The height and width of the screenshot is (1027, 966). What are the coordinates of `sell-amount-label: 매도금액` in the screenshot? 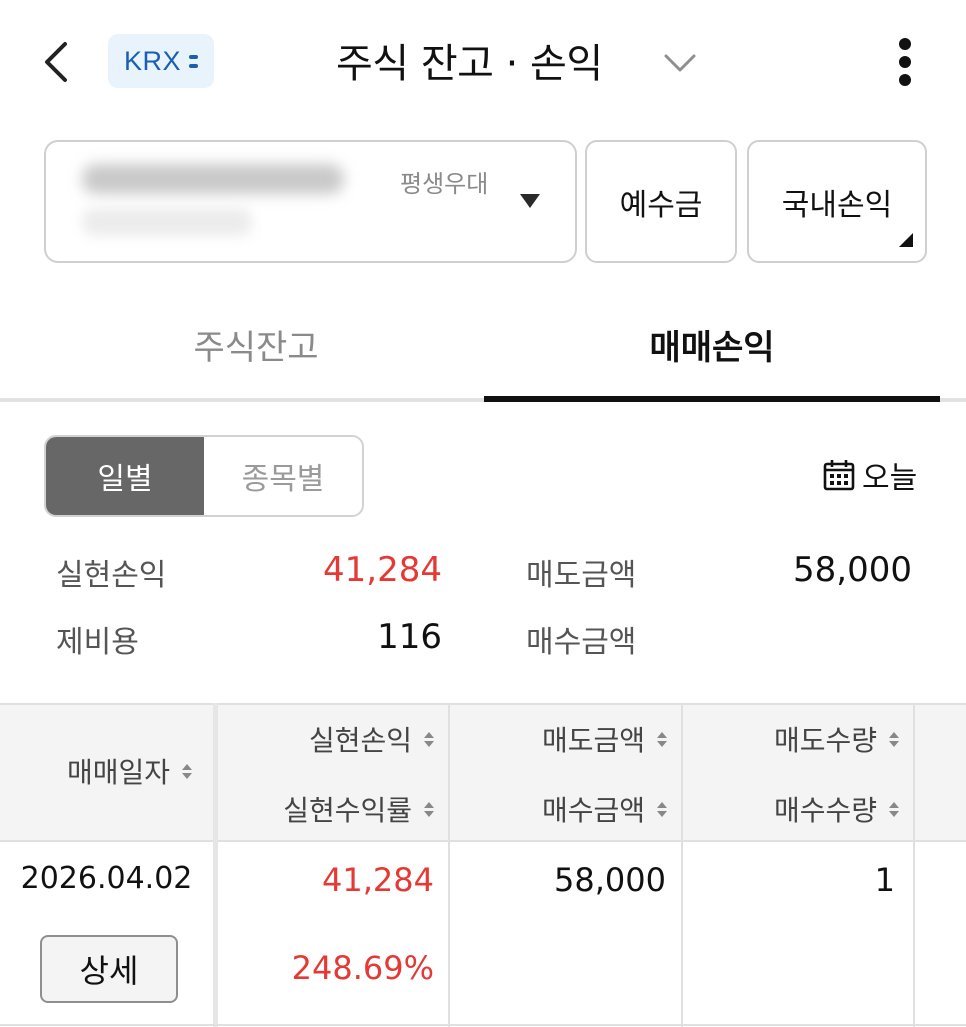 It's located at (581, 575).